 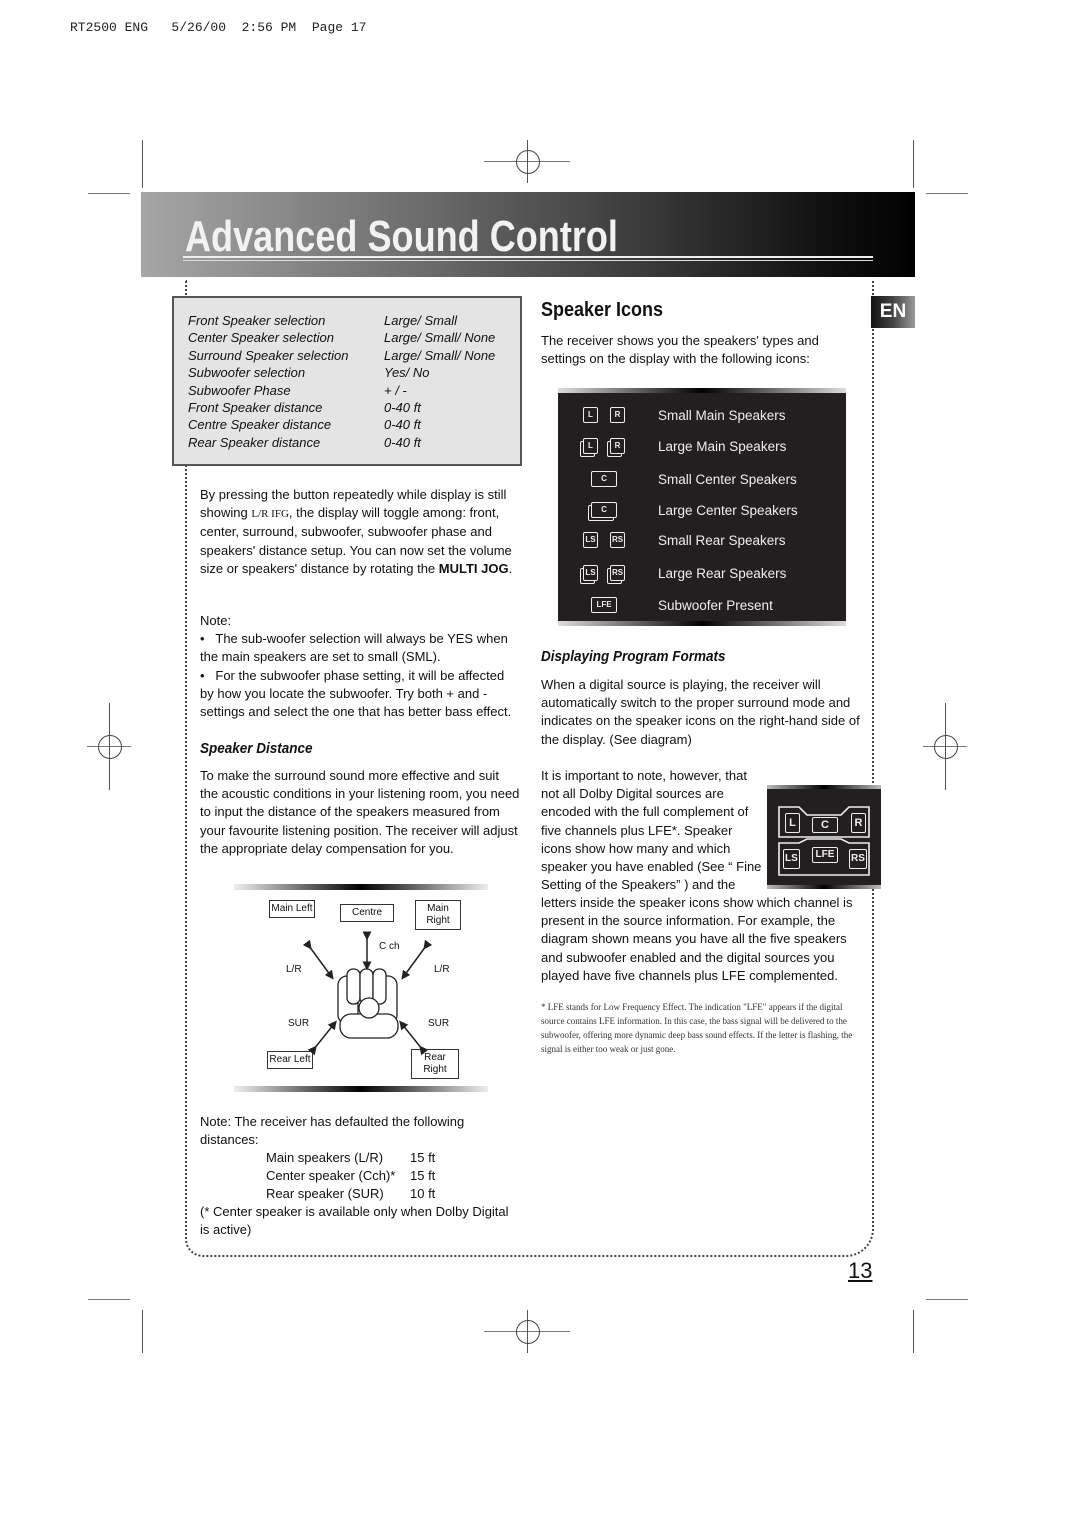 What do you see at coordinates (715, 605) in the screenshot?
I see `speaker-icon-label: Subwoofer Present` at bounding box center [715, 605].